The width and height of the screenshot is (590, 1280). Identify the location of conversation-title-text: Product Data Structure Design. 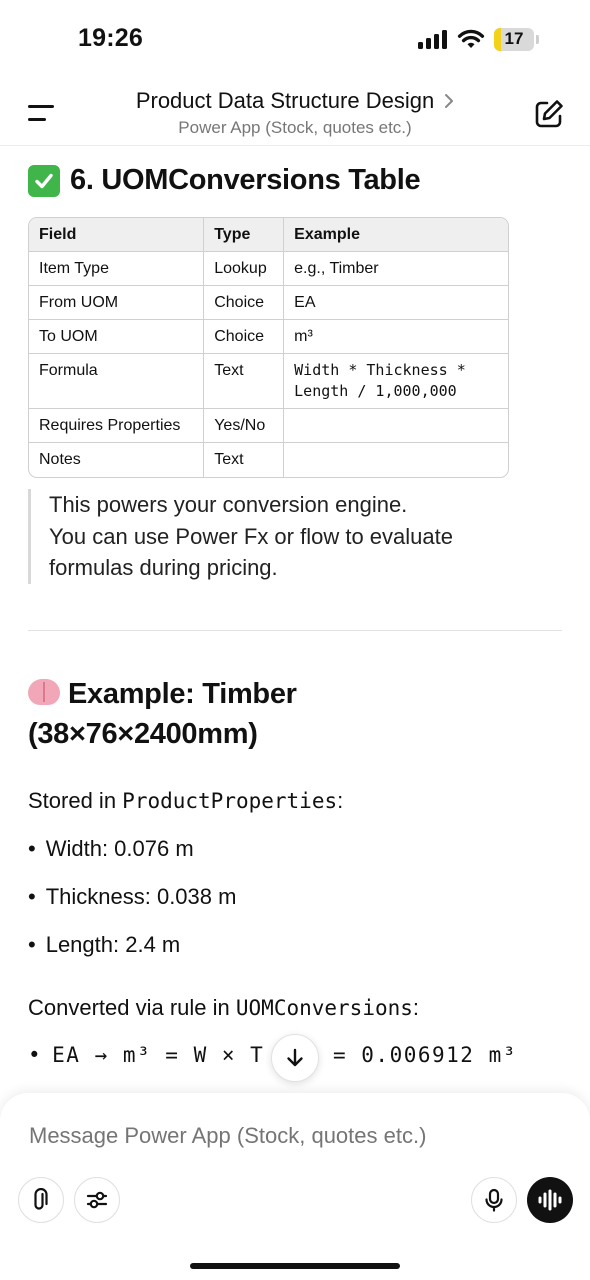
(285, 100).